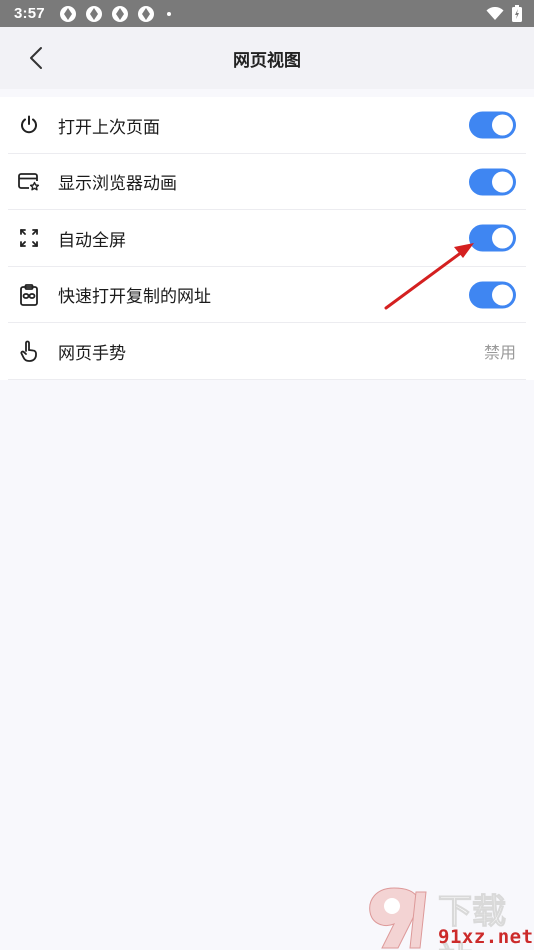 This screenshot has width=534, height=950. Describe the element at coordinates (267, 125) in the screenshot. I see `setting-open-last-page: 打开上次页面` at that location.